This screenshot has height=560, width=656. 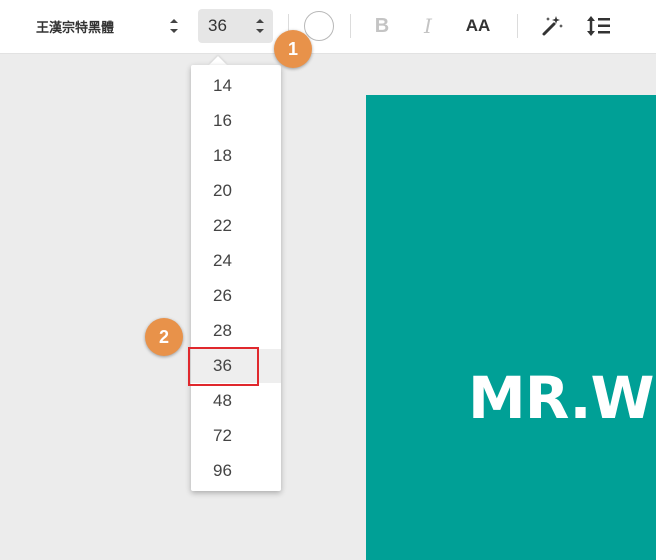 What do you see at coordinates (319, 26) in the screenshot?
I see `text-color-picker` at bounding box center [319, 26].